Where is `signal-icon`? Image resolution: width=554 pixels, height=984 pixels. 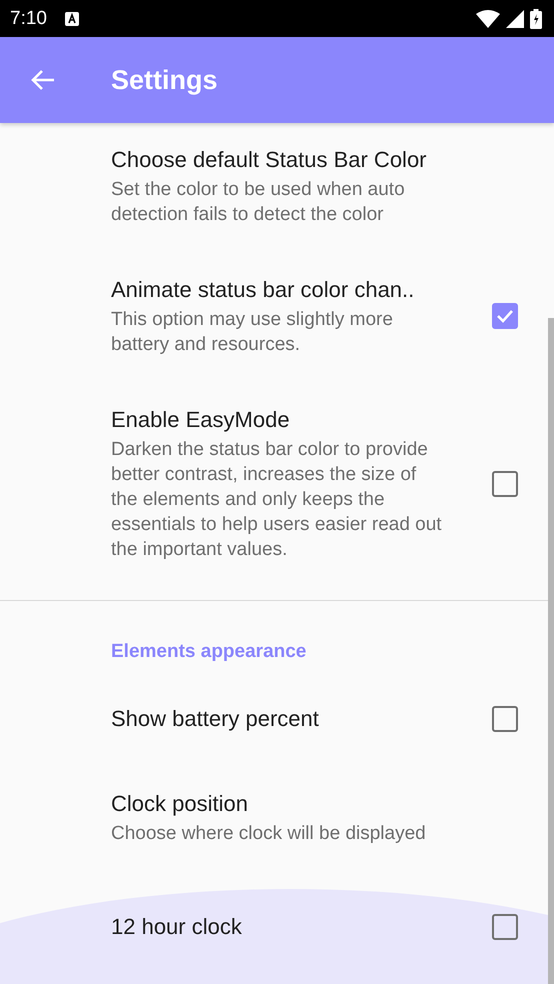 signal-icon is located at coordinates (515, 19).